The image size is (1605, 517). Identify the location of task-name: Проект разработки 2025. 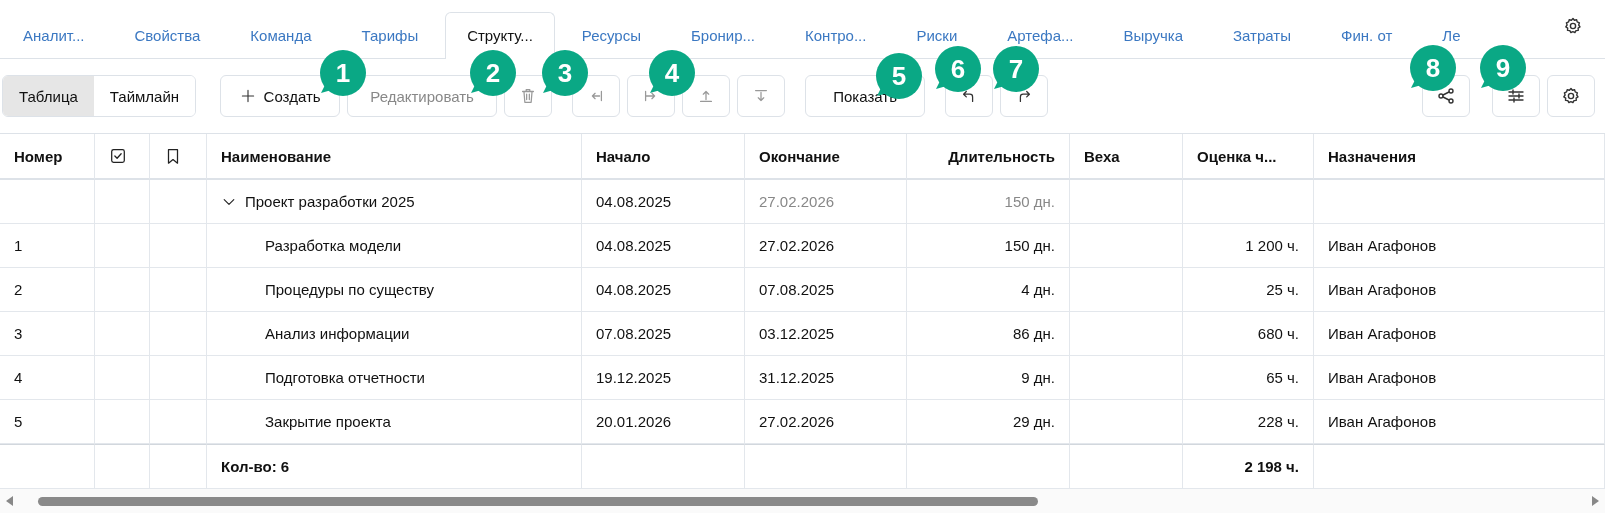
(330, 201).